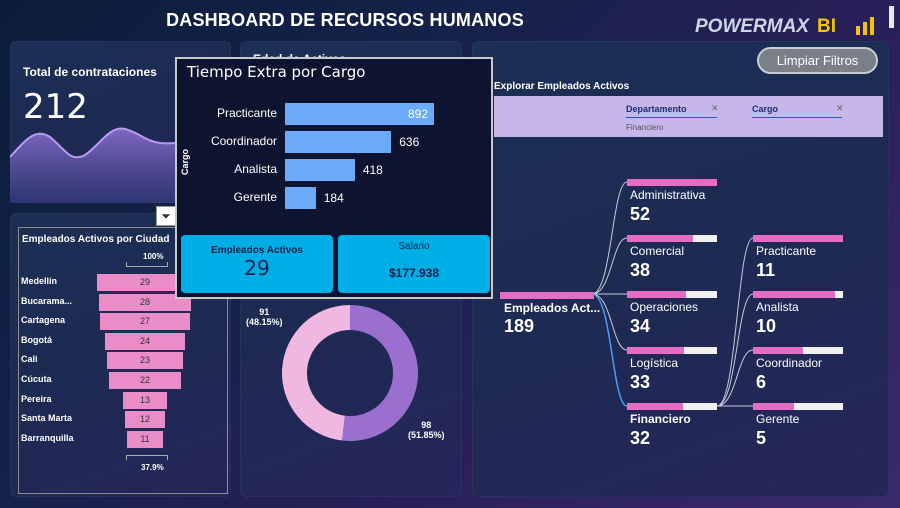  Describe the element at coordinates (752, 26) in the screenshot. I see `brand-name: POWERMAX` at that location.